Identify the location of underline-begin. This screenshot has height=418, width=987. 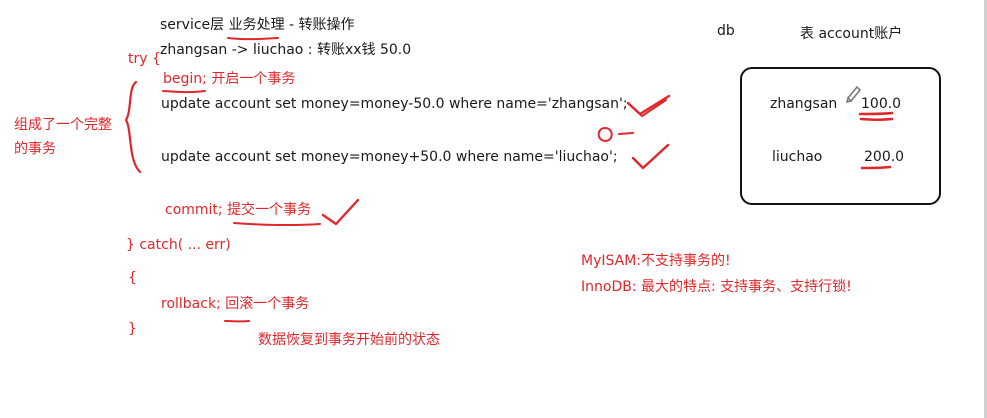
(184, 92).